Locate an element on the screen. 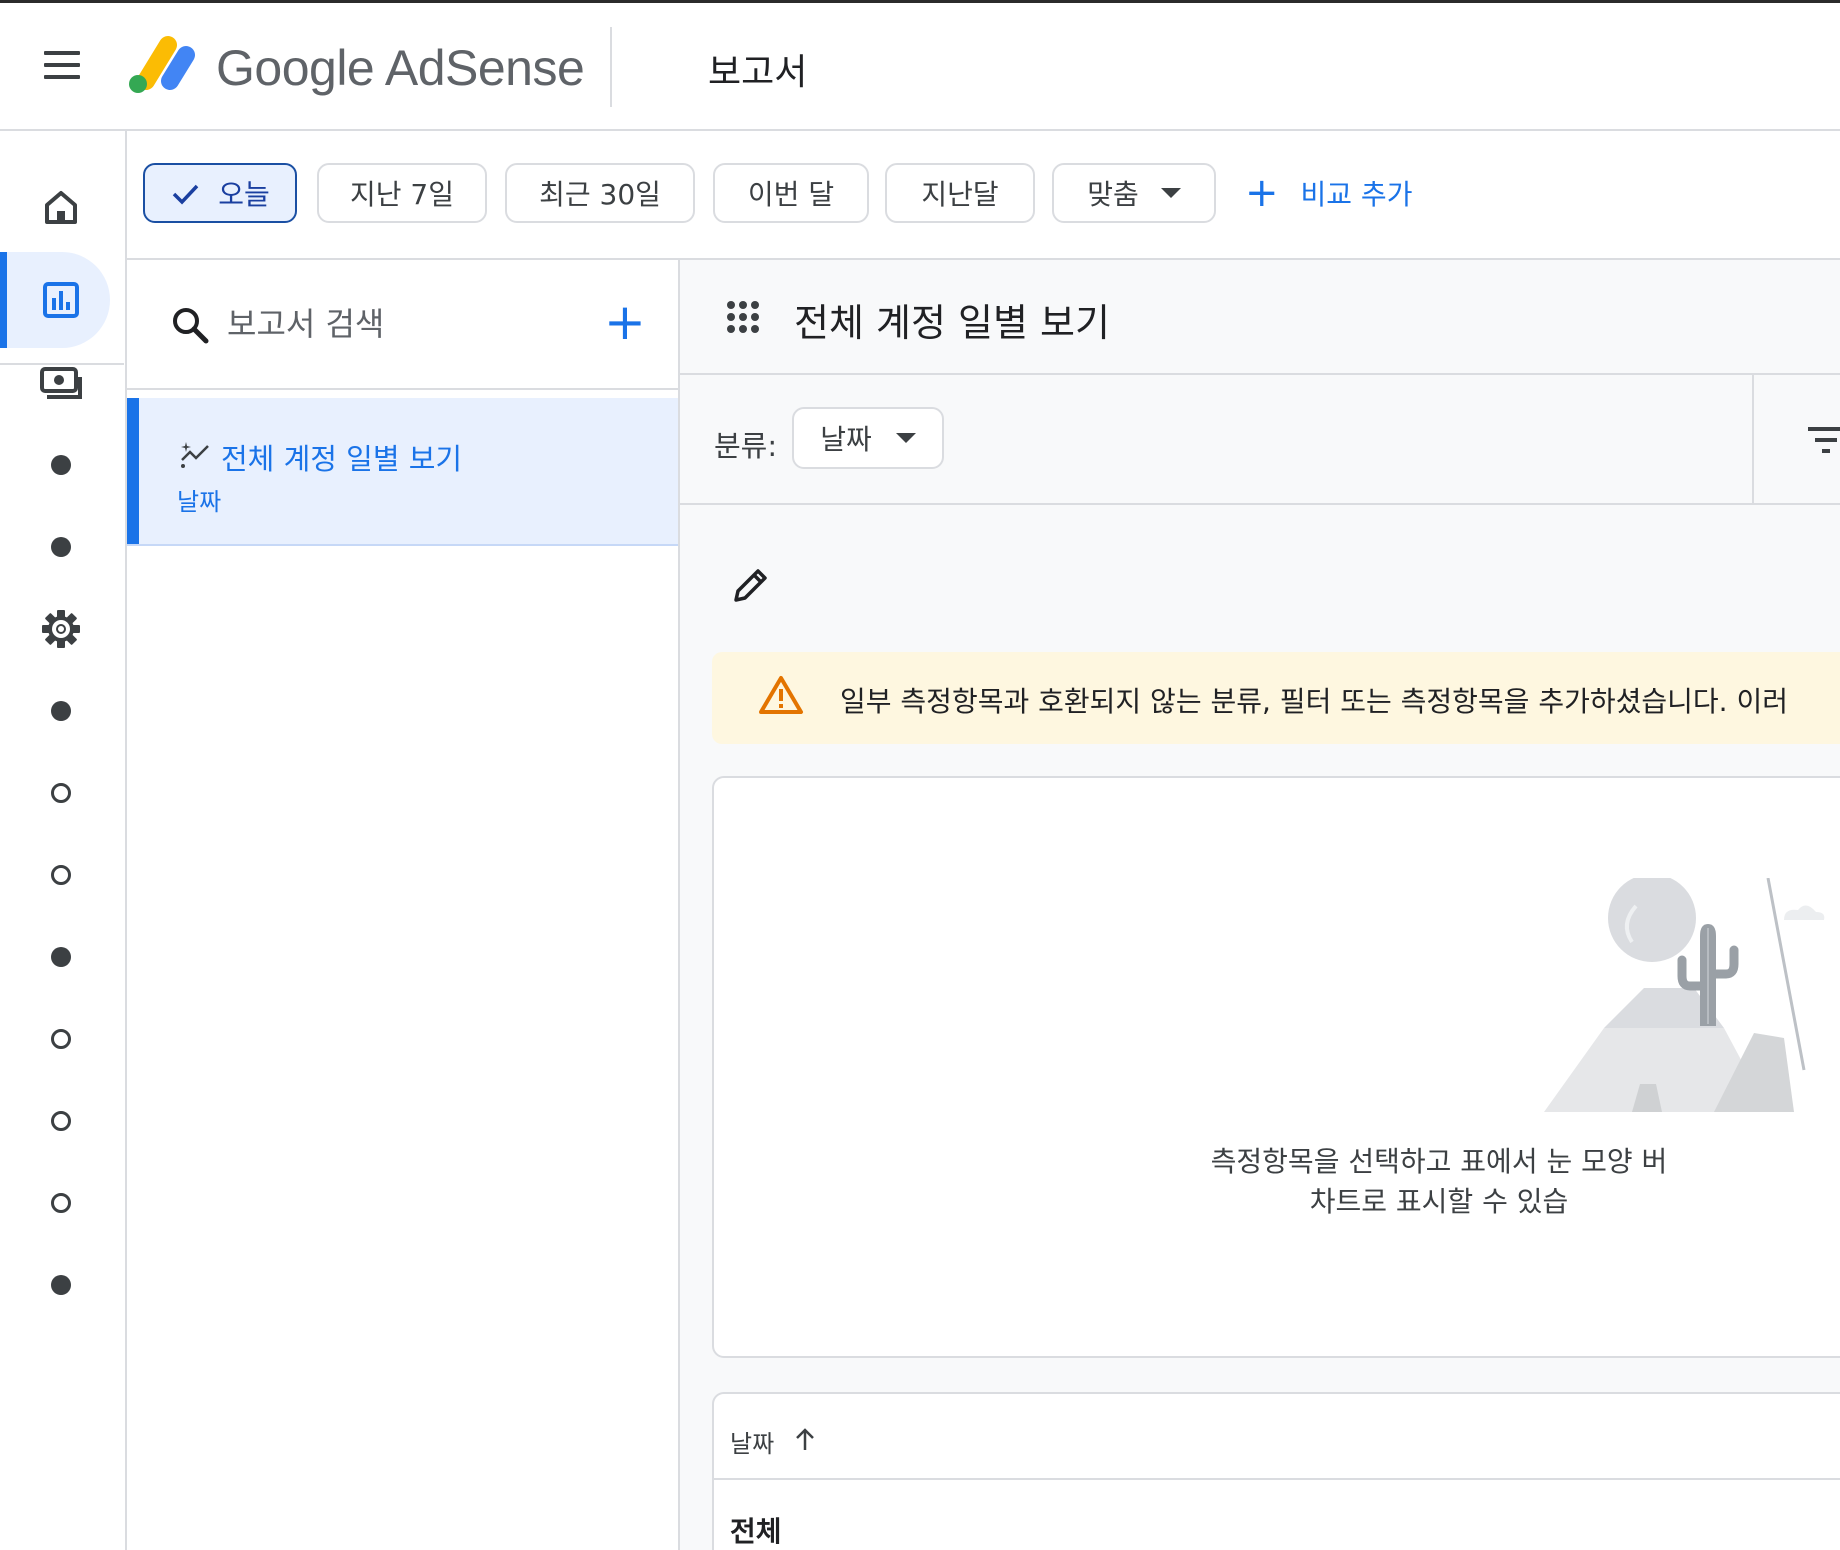 This screenshot has width=1840, height=1550. chip-label: 이번 달 is located at coordinates (791, 194).